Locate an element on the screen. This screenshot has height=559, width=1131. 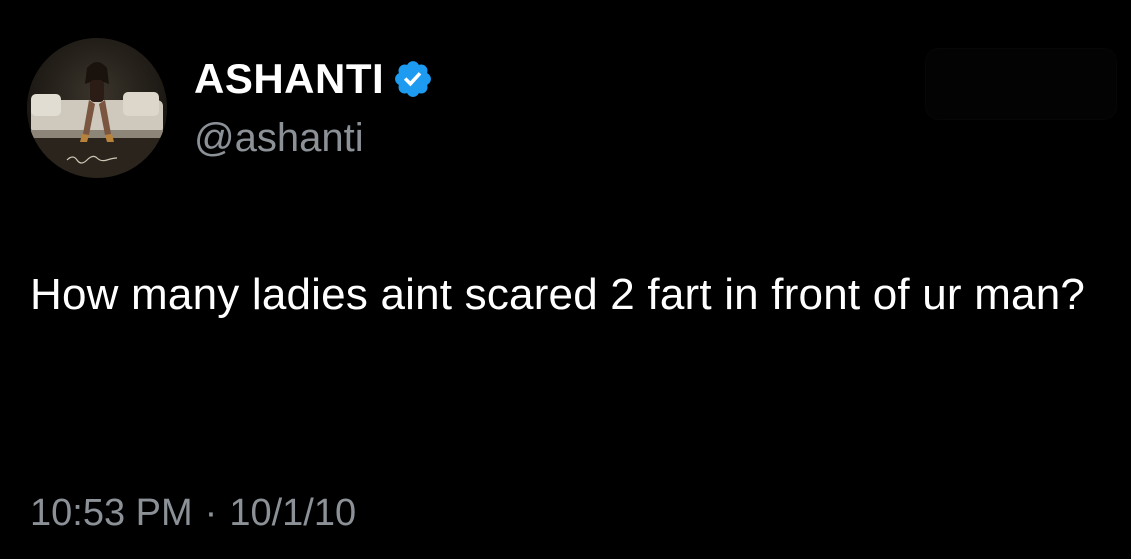
profile-photo-icon is located at coordinates (97, 108).